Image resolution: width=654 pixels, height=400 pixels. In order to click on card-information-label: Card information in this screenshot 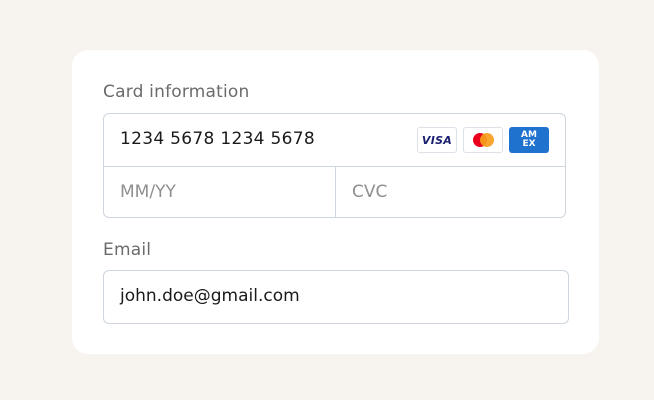, I will do `click(176, 92)`.